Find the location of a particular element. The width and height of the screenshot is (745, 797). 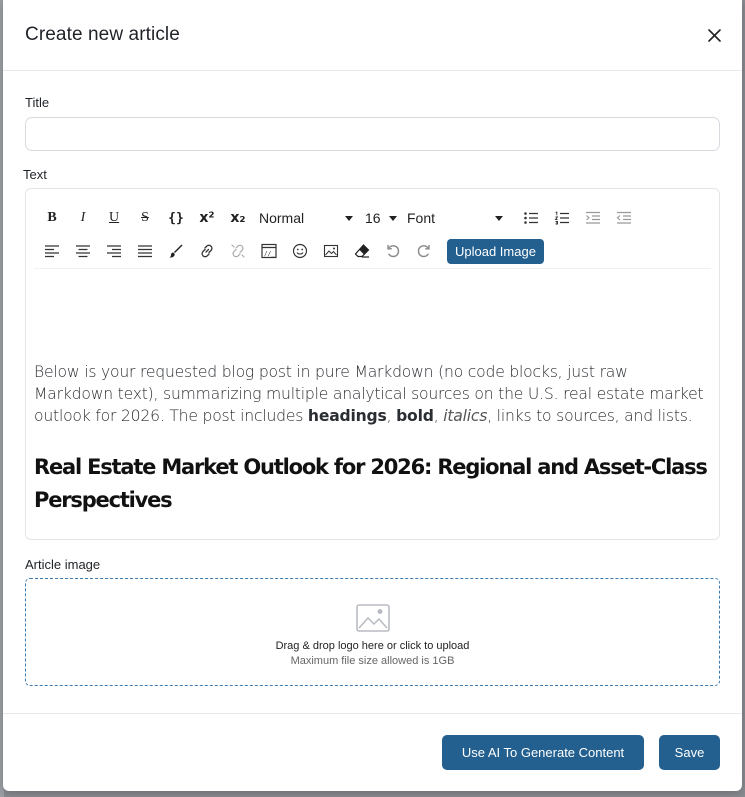

underline-button: U is located at coordinates (114, 218).